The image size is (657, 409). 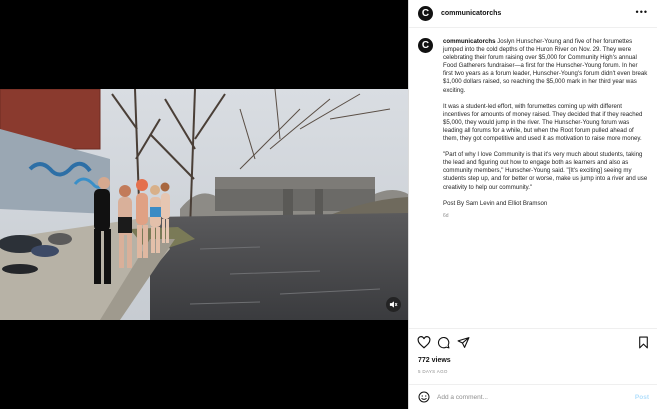 I want to click on comment-icon, so click(x=443, y=342).